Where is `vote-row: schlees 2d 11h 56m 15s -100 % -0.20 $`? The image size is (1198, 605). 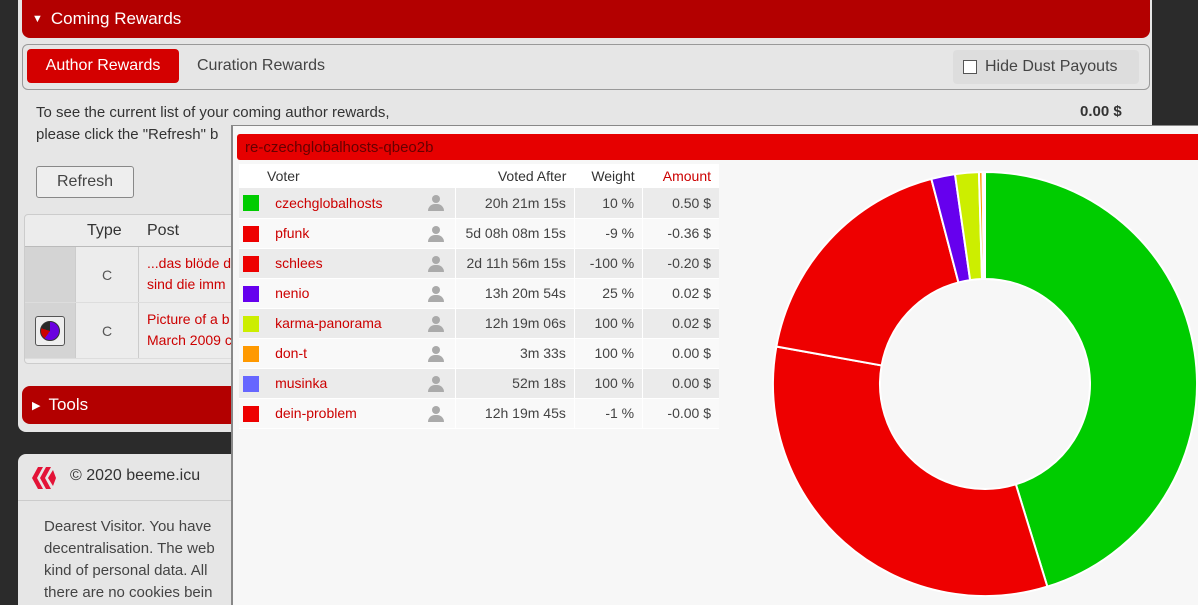
vote-row: schlees 2d 11h 56m 15s -100 % -0.20 $ is located at coordinates (479, 263).